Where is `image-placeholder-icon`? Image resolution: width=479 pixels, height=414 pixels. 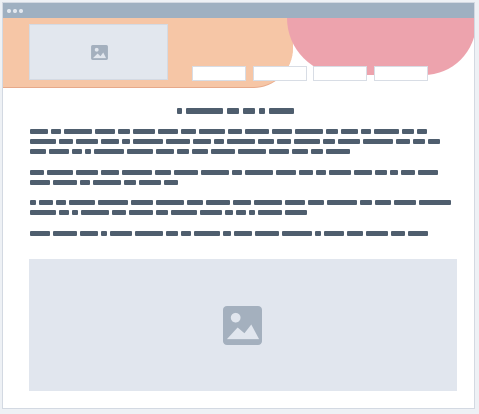 image-placeholder-icon is located at coordinates (242, 325).